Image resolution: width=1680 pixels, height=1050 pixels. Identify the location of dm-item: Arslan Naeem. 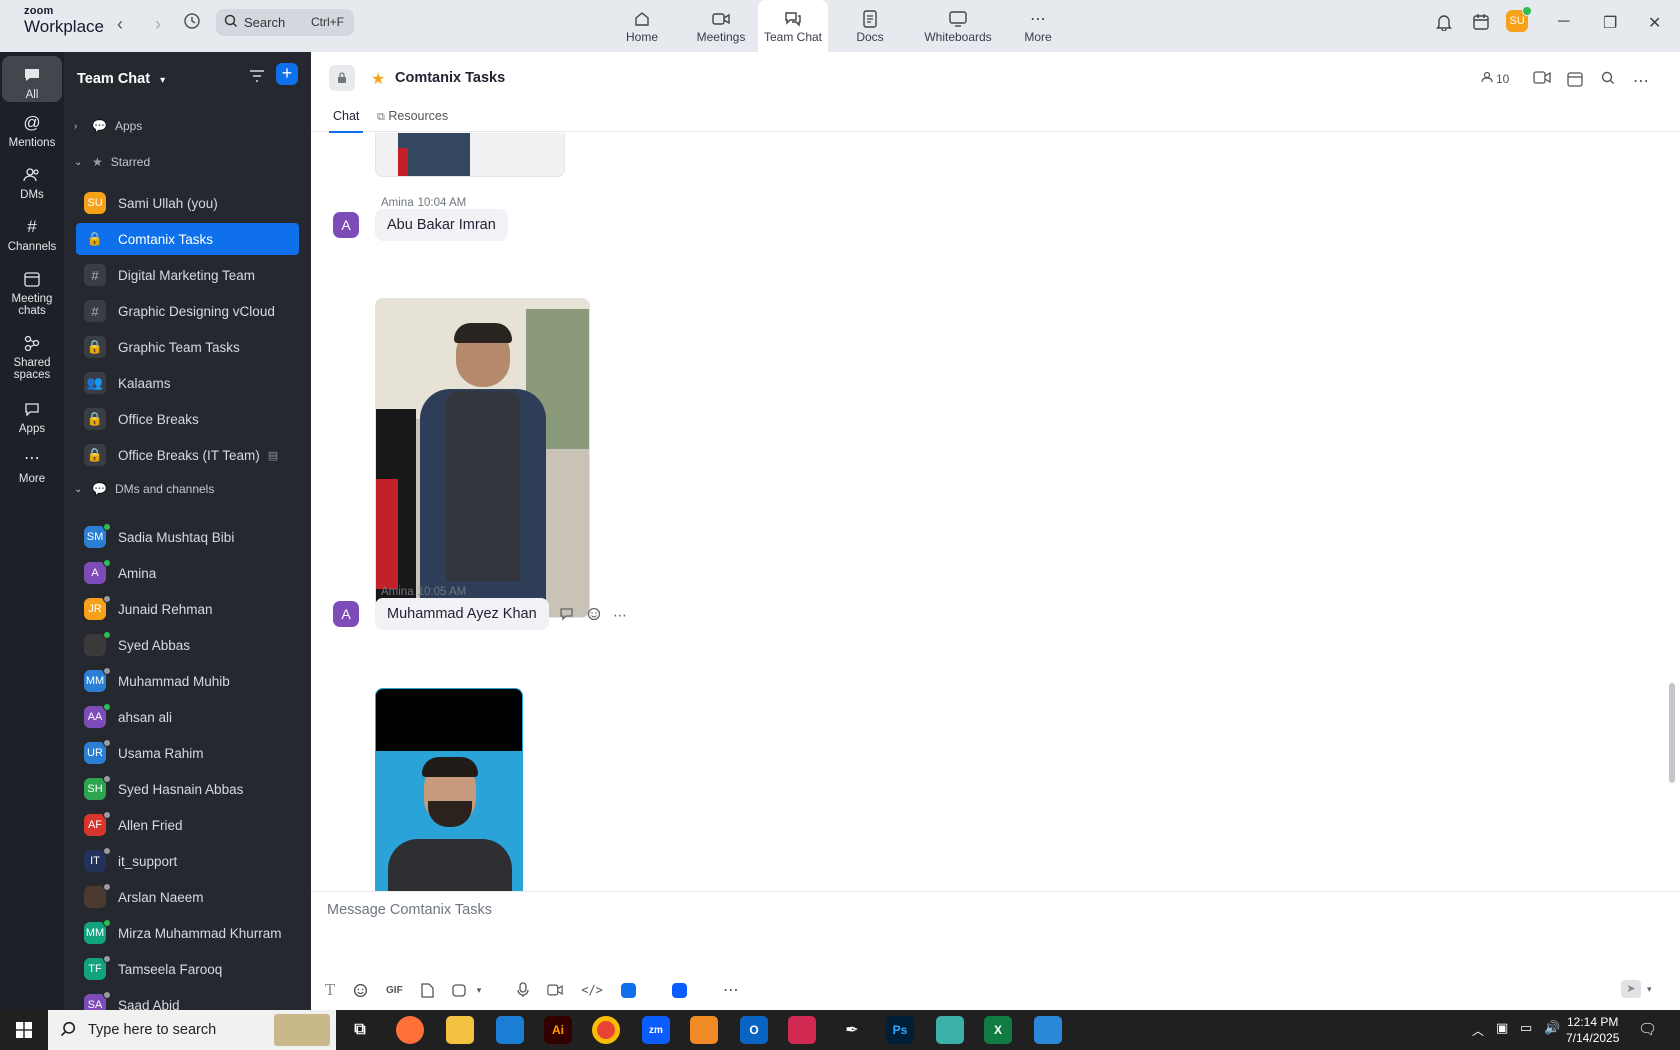
(187, 897).